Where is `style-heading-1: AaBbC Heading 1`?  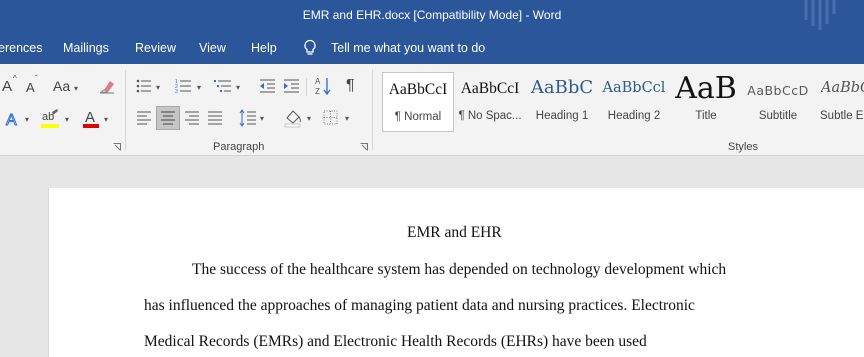 style-heading-1: AaBbC Heading 1 is located at coordinates (562, 102).